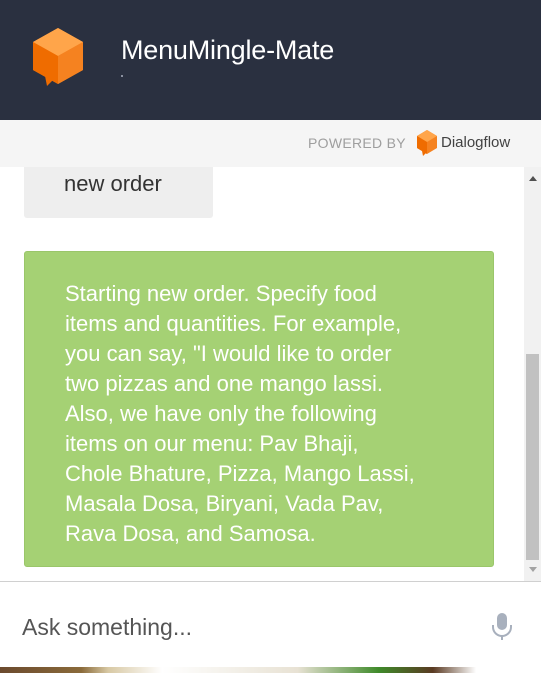  I want to click on scroll-up-arrow-icon, so click(532, 179).